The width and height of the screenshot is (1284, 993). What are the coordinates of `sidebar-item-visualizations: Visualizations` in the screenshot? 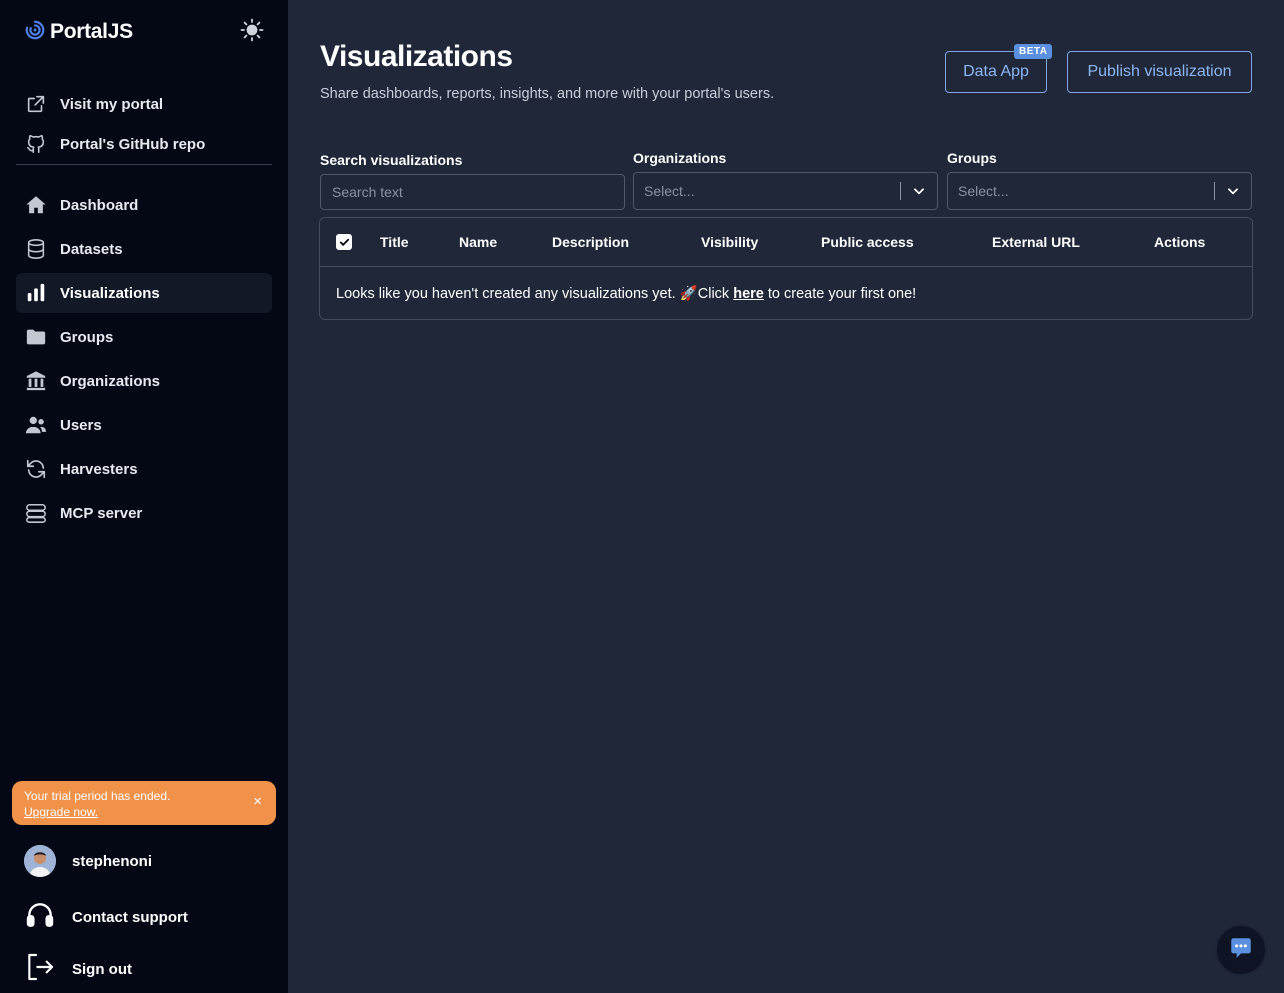 It's located at (144, 293).